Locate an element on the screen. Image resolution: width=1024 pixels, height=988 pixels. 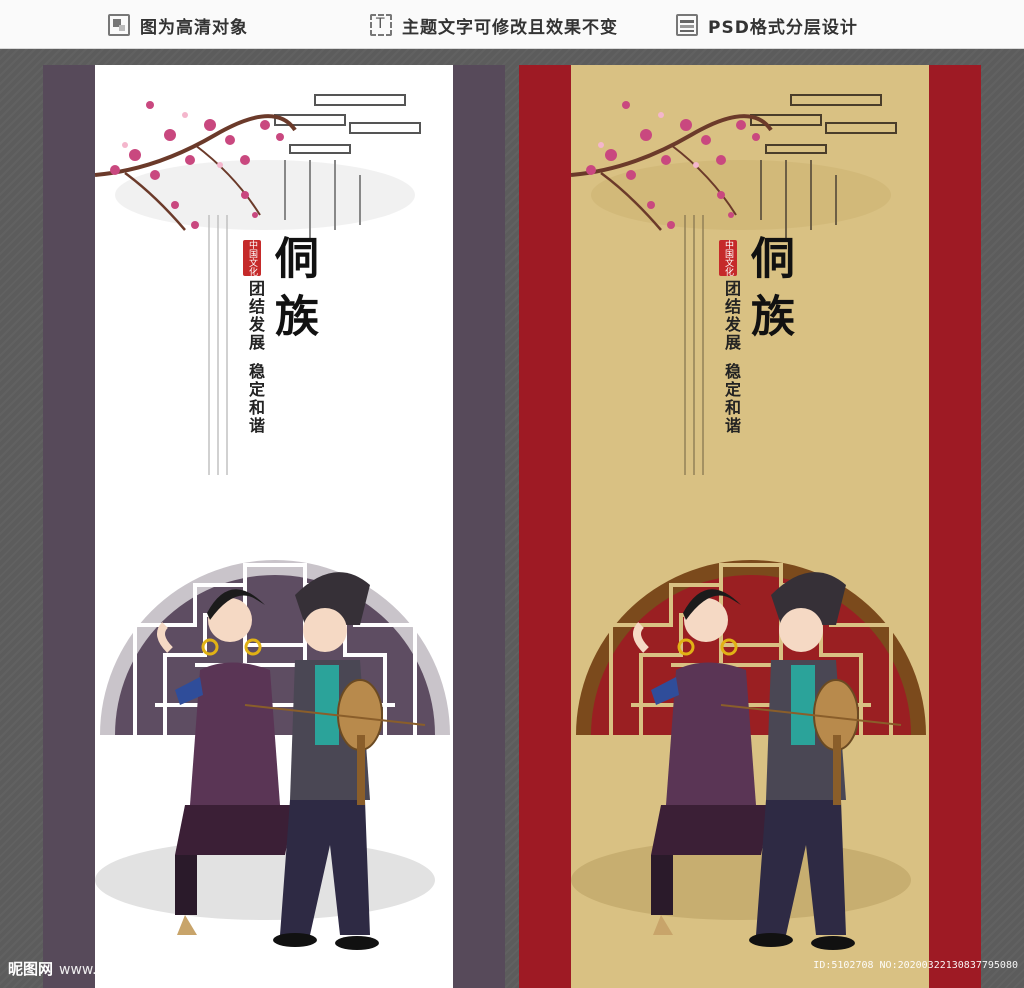
image-id-label: ID:5102708 NO:20200322130837795080 is located at coordinates (915, 965).